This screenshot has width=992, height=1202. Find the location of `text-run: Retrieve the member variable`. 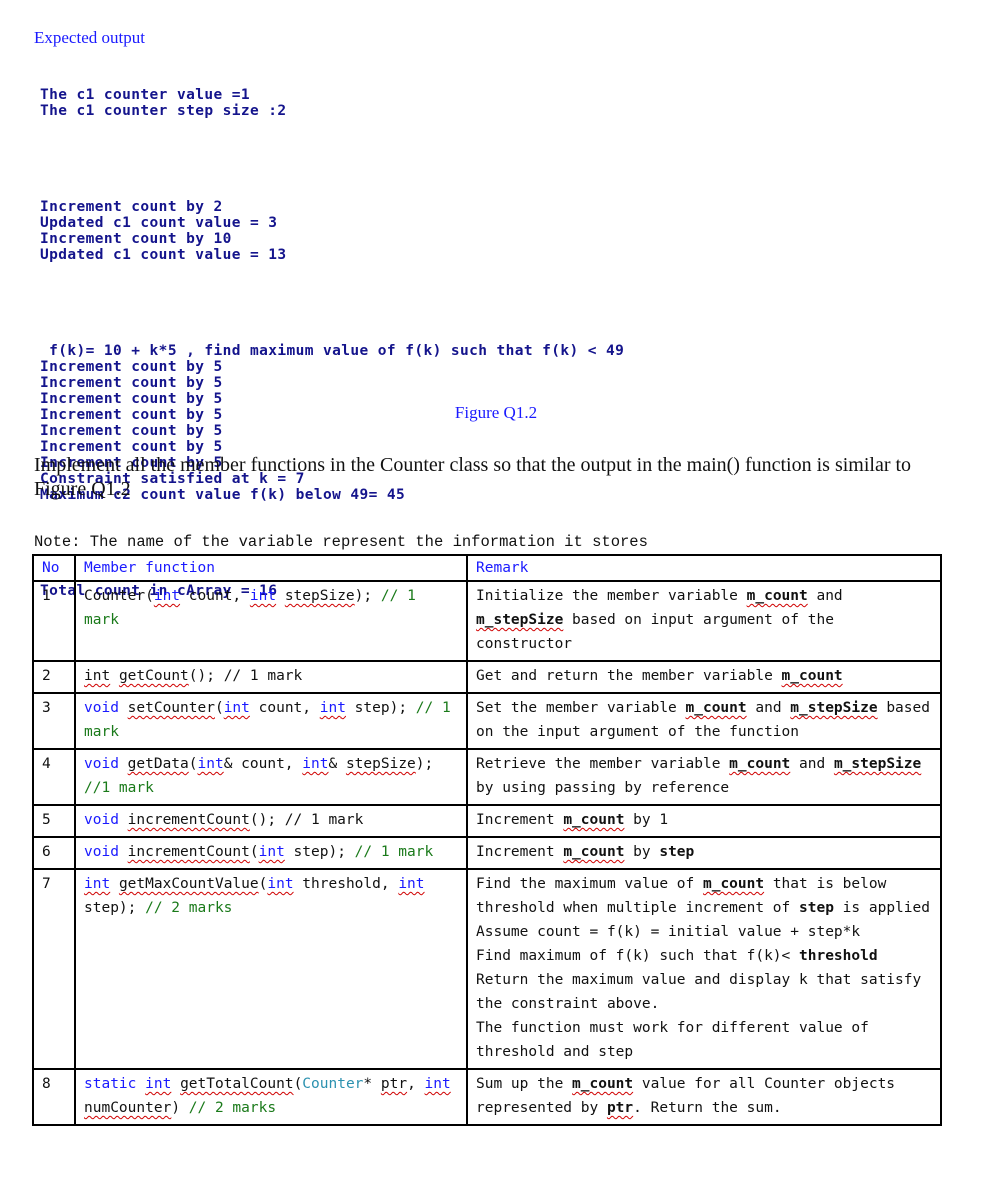

text-run: Retrieve the member variable is located at coordinates (603, 764).